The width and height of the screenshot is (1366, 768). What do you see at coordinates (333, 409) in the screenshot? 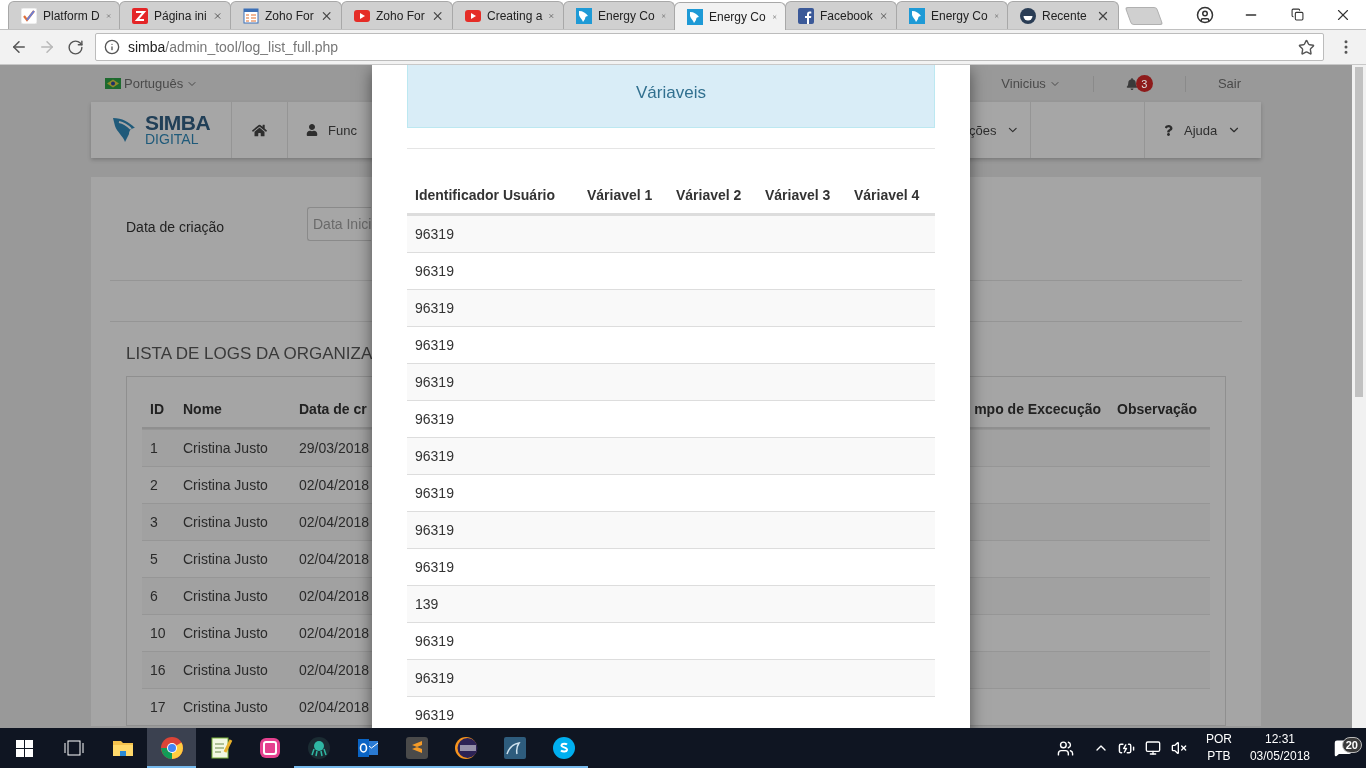
I see `column-header: Data de cr` at bounding box center [333, 409].